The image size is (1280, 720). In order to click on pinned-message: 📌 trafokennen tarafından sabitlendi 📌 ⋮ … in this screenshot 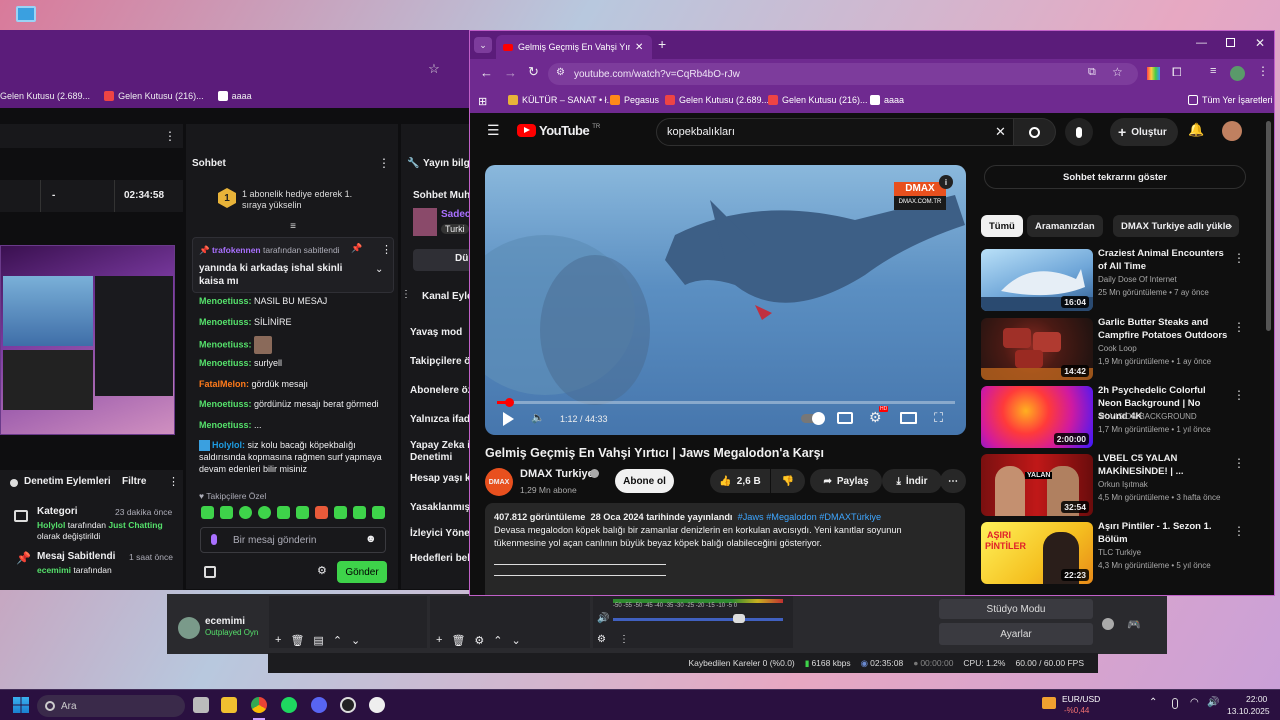, I will do `click(293, 265)`.